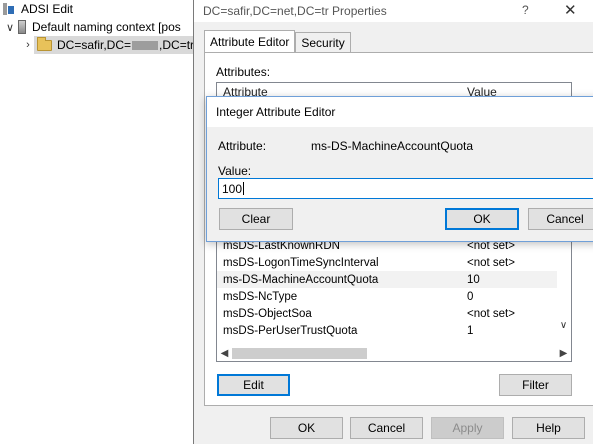 The height and width of the screenshot is (444, 593). What do you see at coordinates (250, 41) in the screenshot?
I see `tab-attribute-editor: Attribute Editor` at bounding box center [250, 41].